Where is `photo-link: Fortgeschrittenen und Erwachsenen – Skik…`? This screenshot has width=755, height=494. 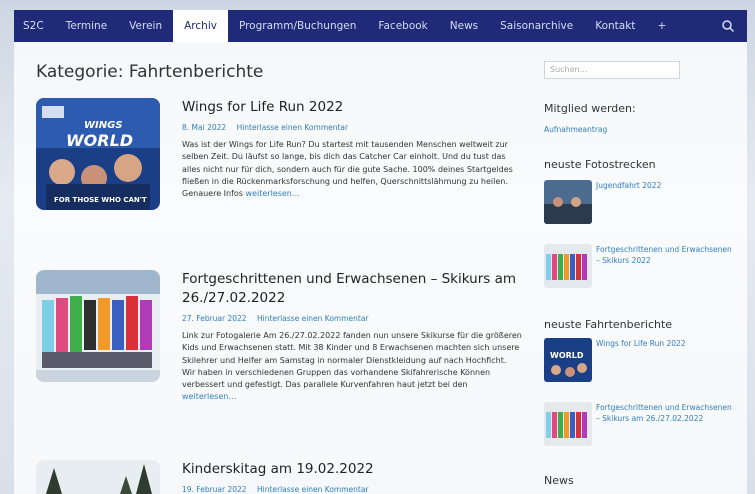 photo-link: Fortgeschrittenen und Erwachsenen – Skik… is located at coordinates (665, 255).